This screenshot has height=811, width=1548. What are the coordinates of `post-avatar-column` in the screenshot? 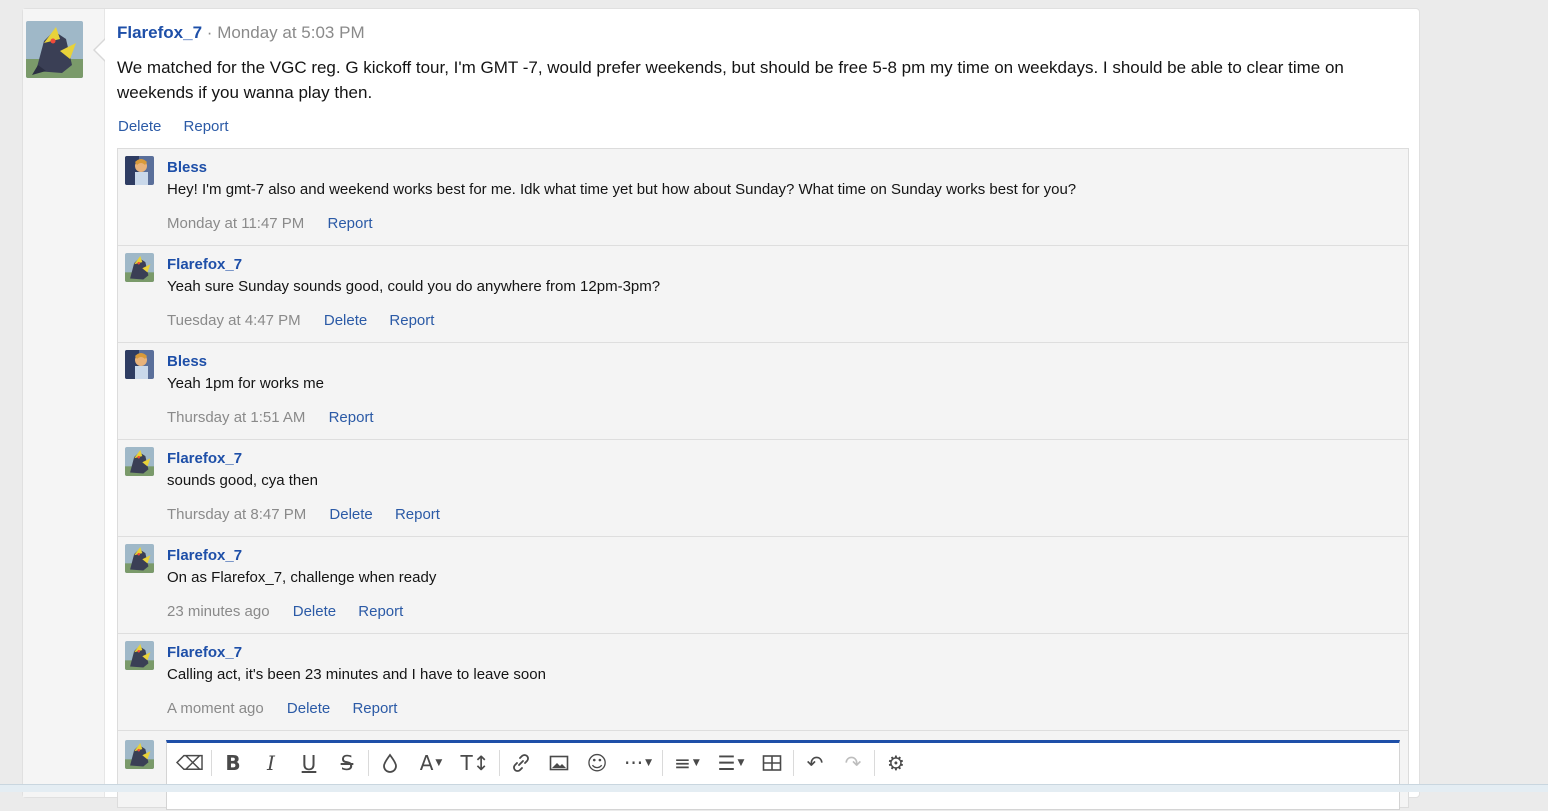 It's located at (64, 403).